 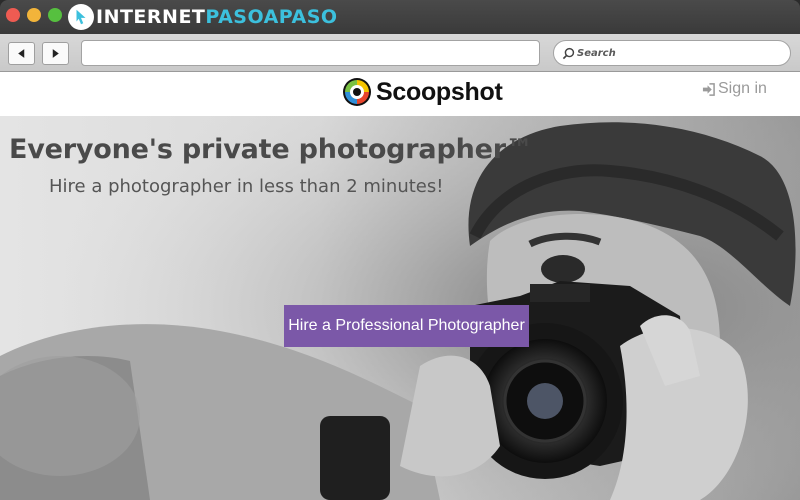 What do you see at coordinates (439, 91) in the screenshot?
I see `site-logo-text: Scoopshot` at bounding box center [439, 91].